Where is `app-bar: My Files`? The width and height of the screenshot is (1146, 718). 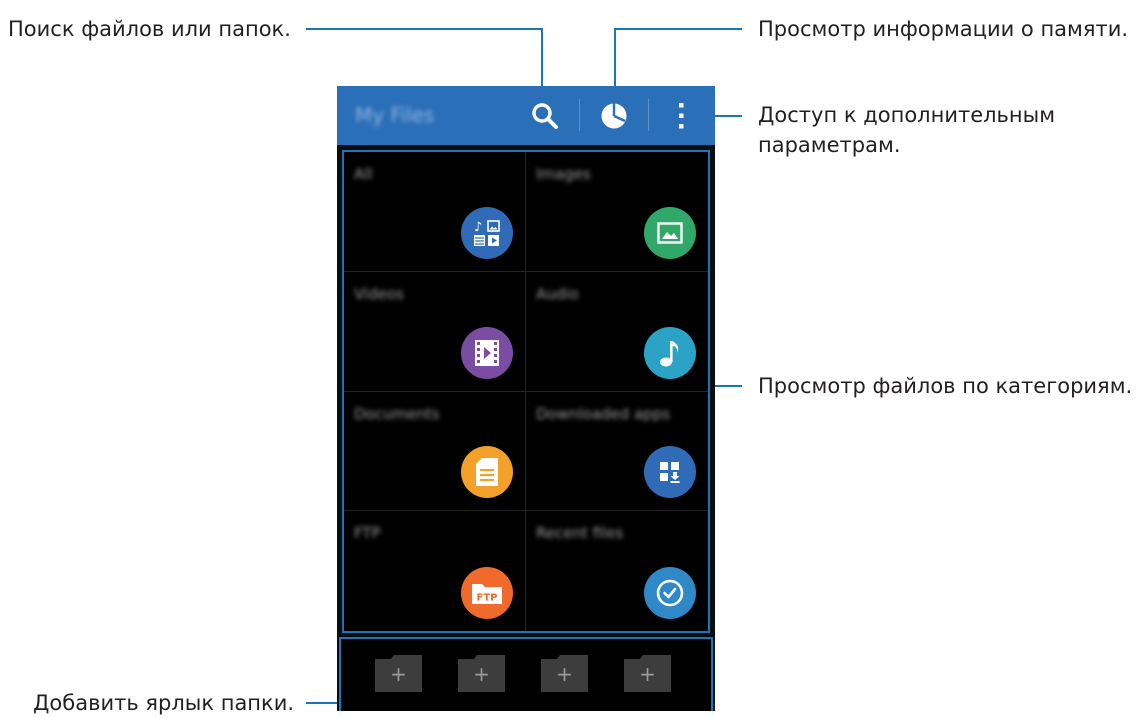 app-bar: My Files is located at coordinates (526, 115).